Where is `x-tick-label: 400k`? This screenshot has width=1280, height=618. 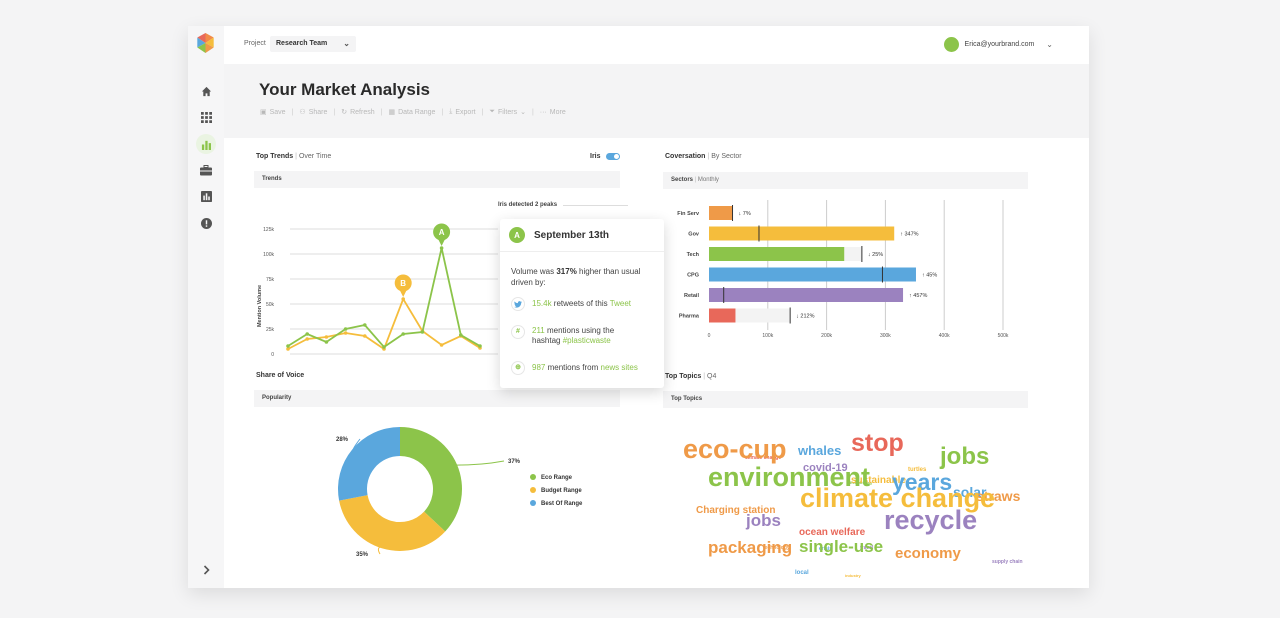
x-tick-label: 400k is located at coordinates (944, 336).